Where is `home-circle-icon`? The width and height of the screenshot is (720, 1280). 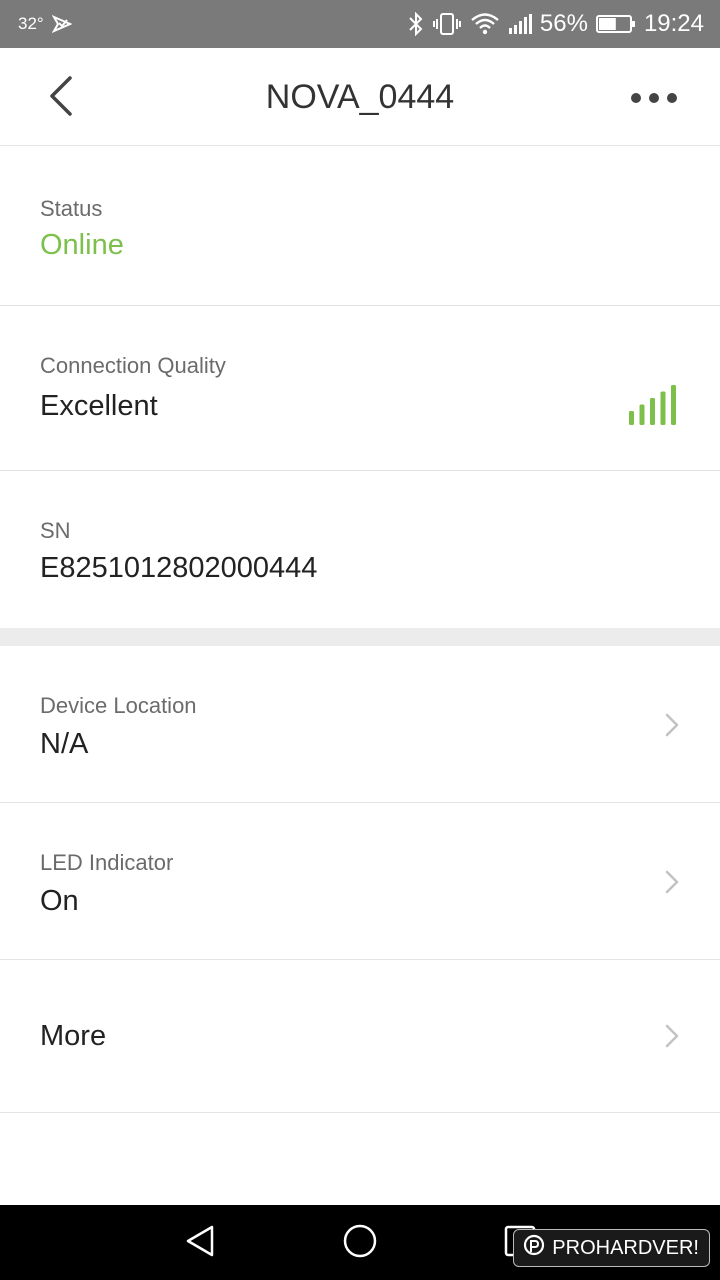
home-circle-icon is located at coordinates (360, 1243).